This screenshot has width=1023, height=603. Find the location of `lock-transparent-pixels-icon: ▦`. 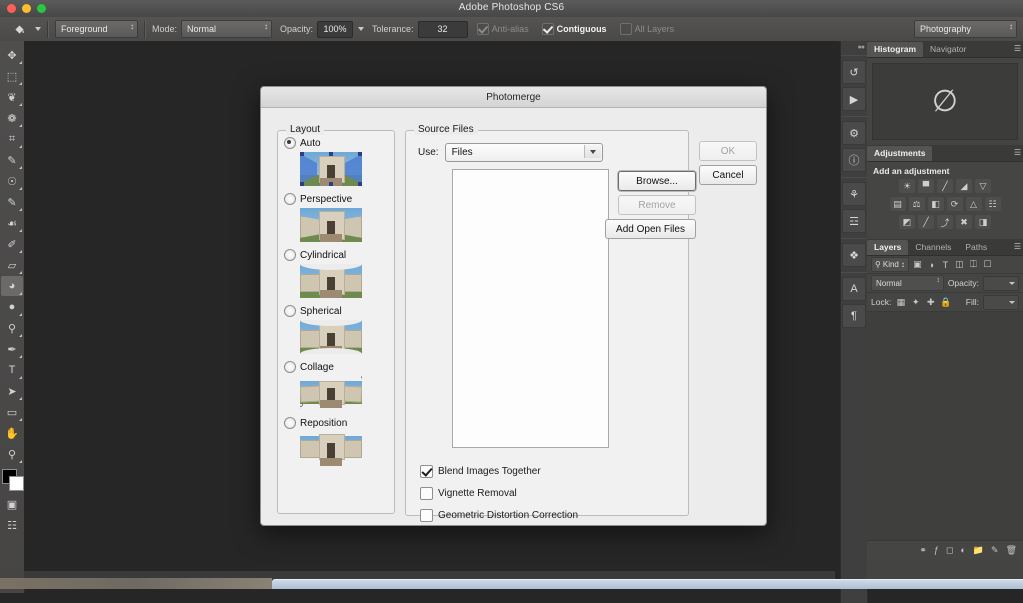

lock-transparent-pixels-icon: ▦ is located at coordinates (900, 302).